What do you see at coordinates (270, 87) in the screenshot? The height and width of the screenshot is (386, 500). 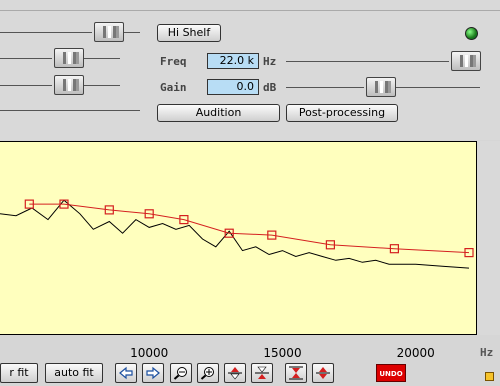 I see `gain-unit: dB` at bounding box center [270, 87].